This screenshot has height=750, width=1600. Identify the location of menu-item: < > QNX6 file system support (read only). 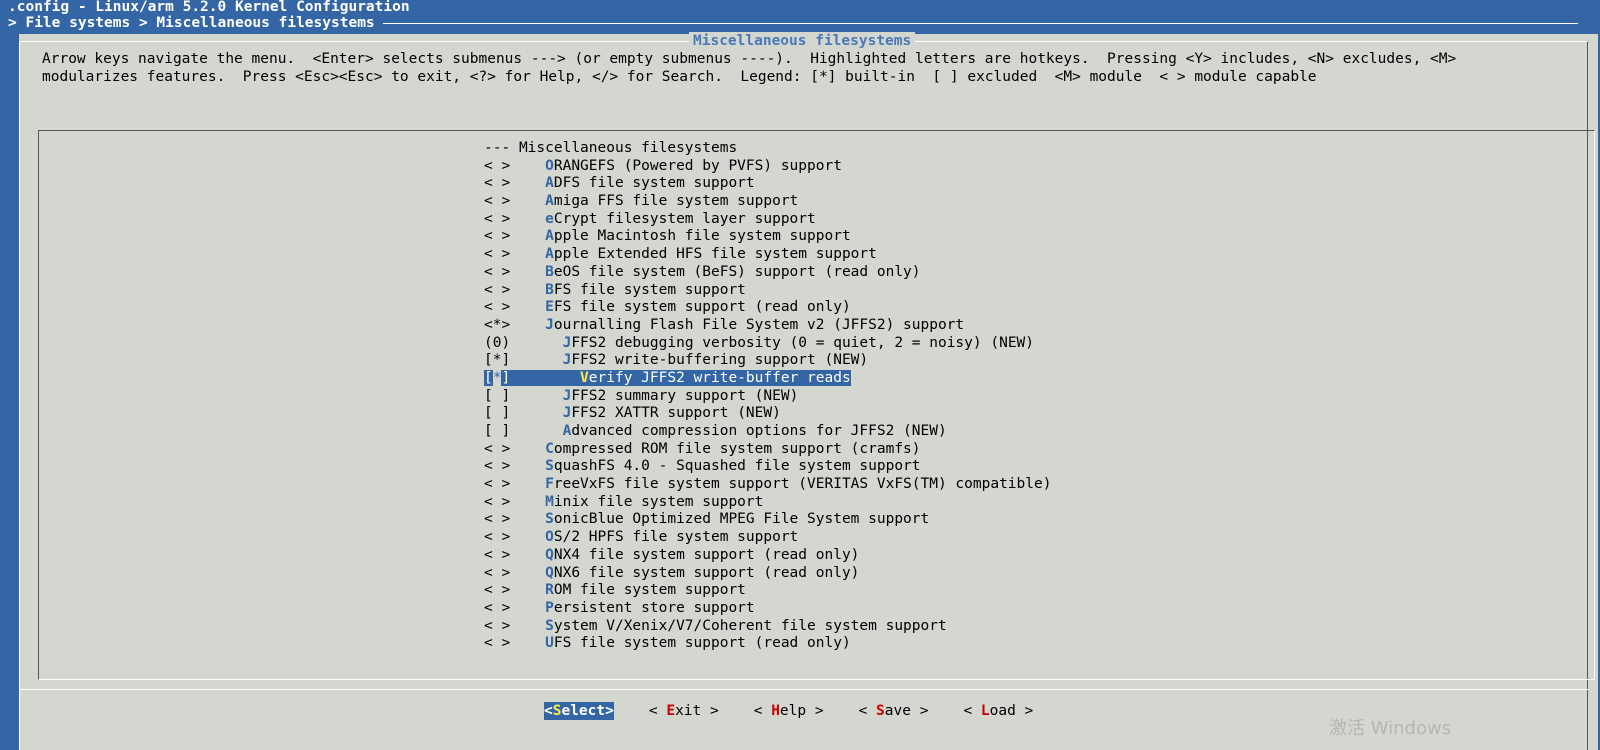
(767, 574).